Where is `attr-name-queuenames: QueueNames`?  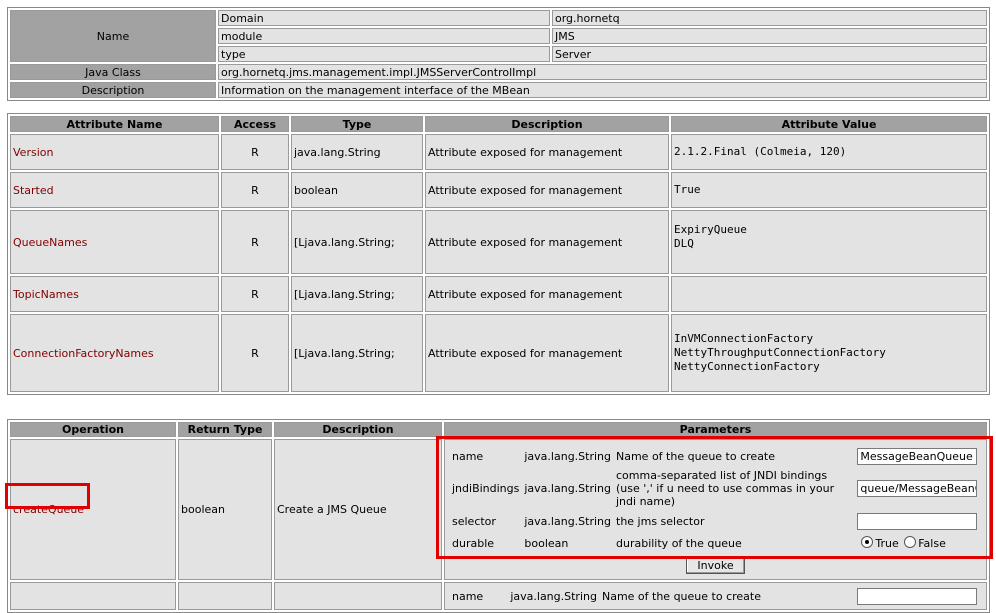 attr-name-queuenames: QueueNames is located at coordinates (114, 242).